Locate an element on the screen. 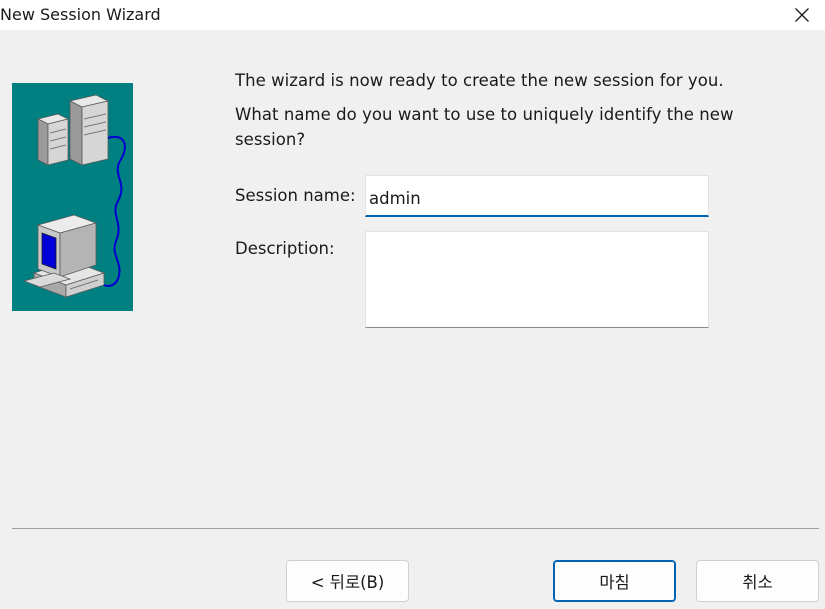 The image size is (825, 609). session-name-input is located at coordinates (537, 196).